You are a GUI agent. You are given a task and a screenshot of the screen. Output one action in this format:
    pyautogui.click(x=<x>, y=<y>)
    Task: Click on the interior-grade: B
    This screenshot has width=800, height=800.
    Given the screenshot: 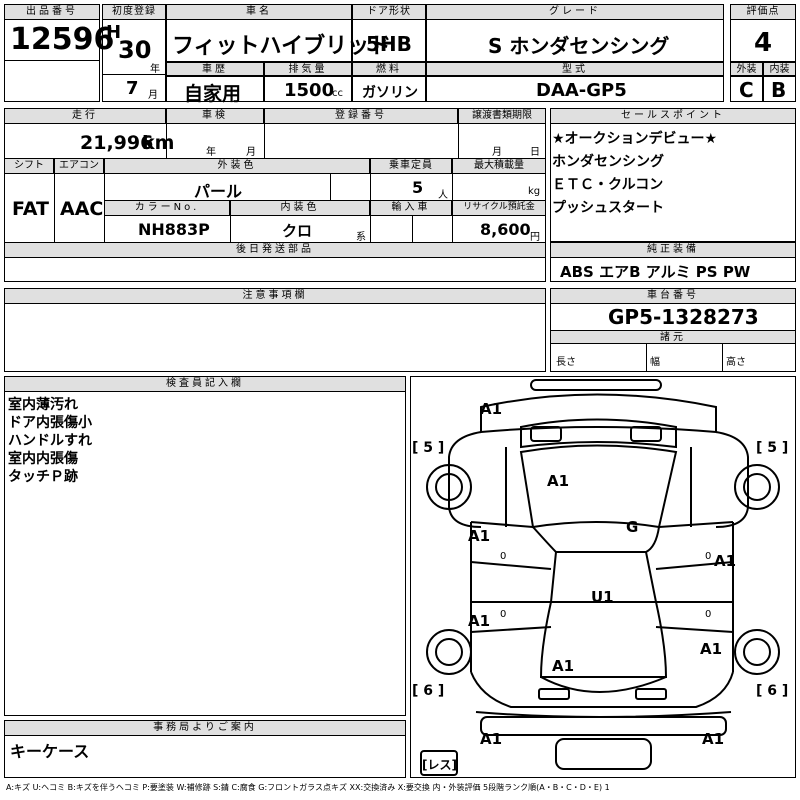 What is the action you would take?
    pyautogui.click(x=779, y=90)
    